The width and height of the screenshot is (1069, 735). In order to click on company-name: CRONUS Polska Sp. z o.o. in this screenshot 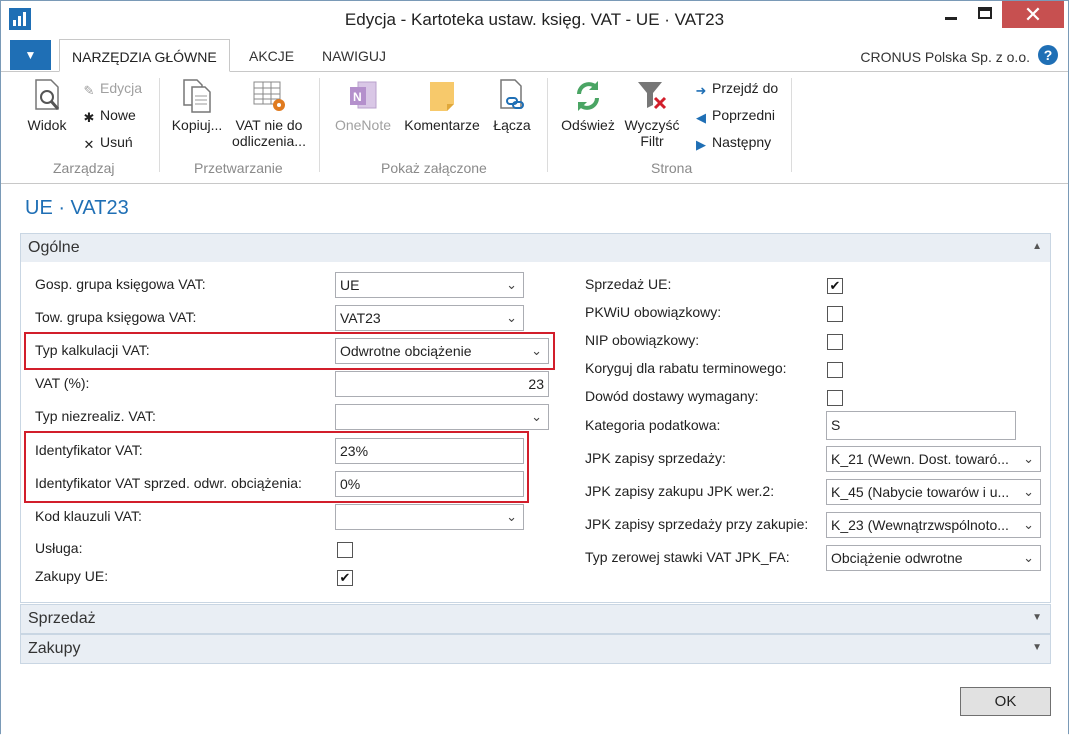, I will do `click(945, 57)`.